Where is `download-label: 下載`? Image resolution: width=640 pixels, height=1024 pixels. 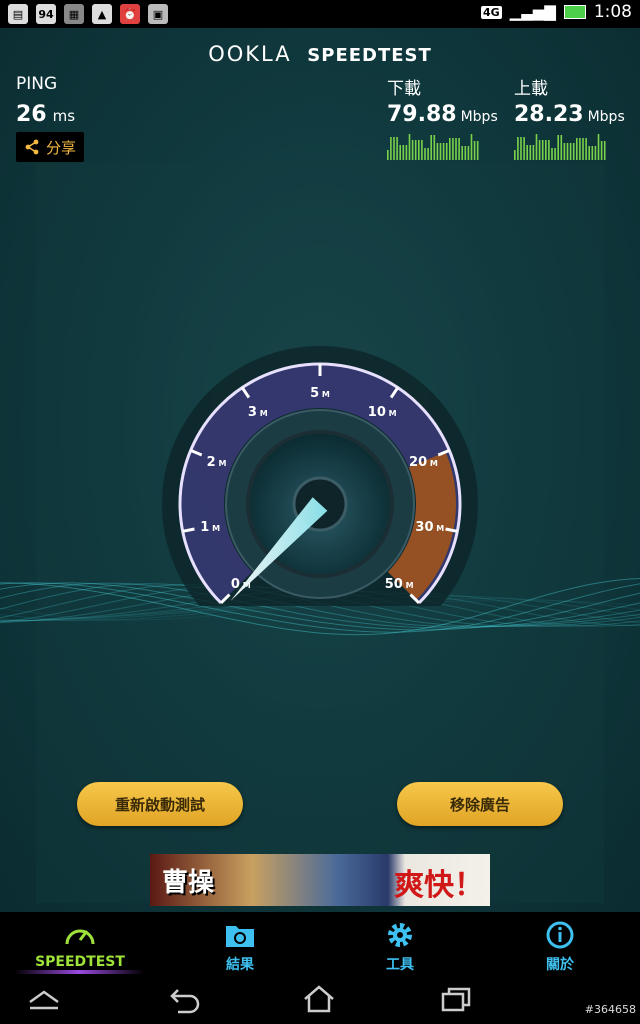 download-label: 下載 is located at coordinates (404, 89).